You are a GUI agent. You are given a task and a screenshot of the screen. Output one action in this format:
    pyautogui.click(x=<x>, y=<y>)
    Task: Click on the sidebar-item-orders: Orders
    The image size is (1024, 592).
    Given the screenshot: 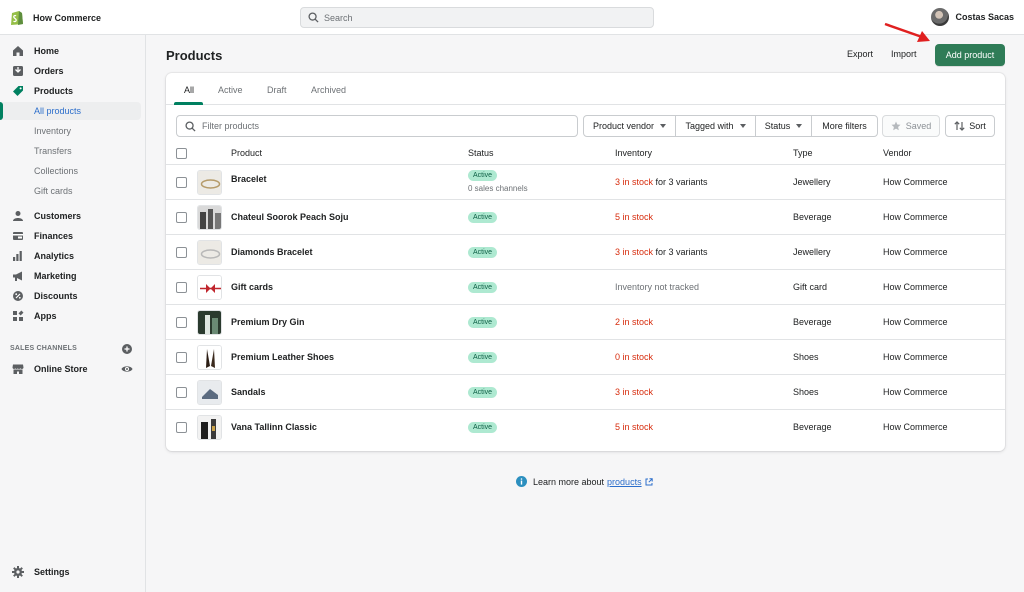 What is the action you would take?
    pyautogui.click(x=73, y=71)
    